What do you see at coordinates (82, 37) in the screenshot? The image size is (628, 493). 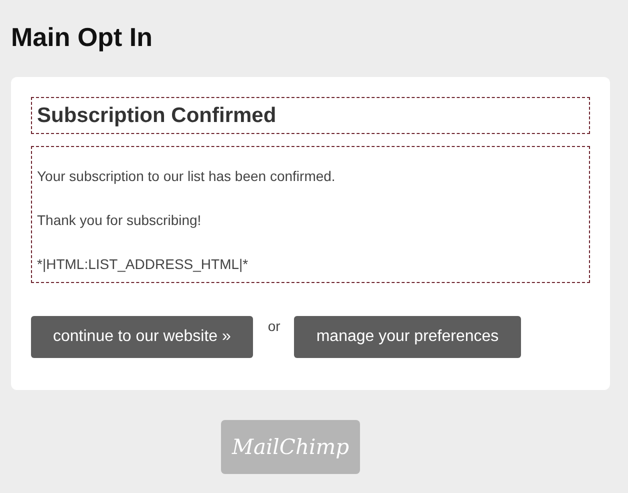 I see `page-title: Main Opt In` at bounding box center [82, 37].